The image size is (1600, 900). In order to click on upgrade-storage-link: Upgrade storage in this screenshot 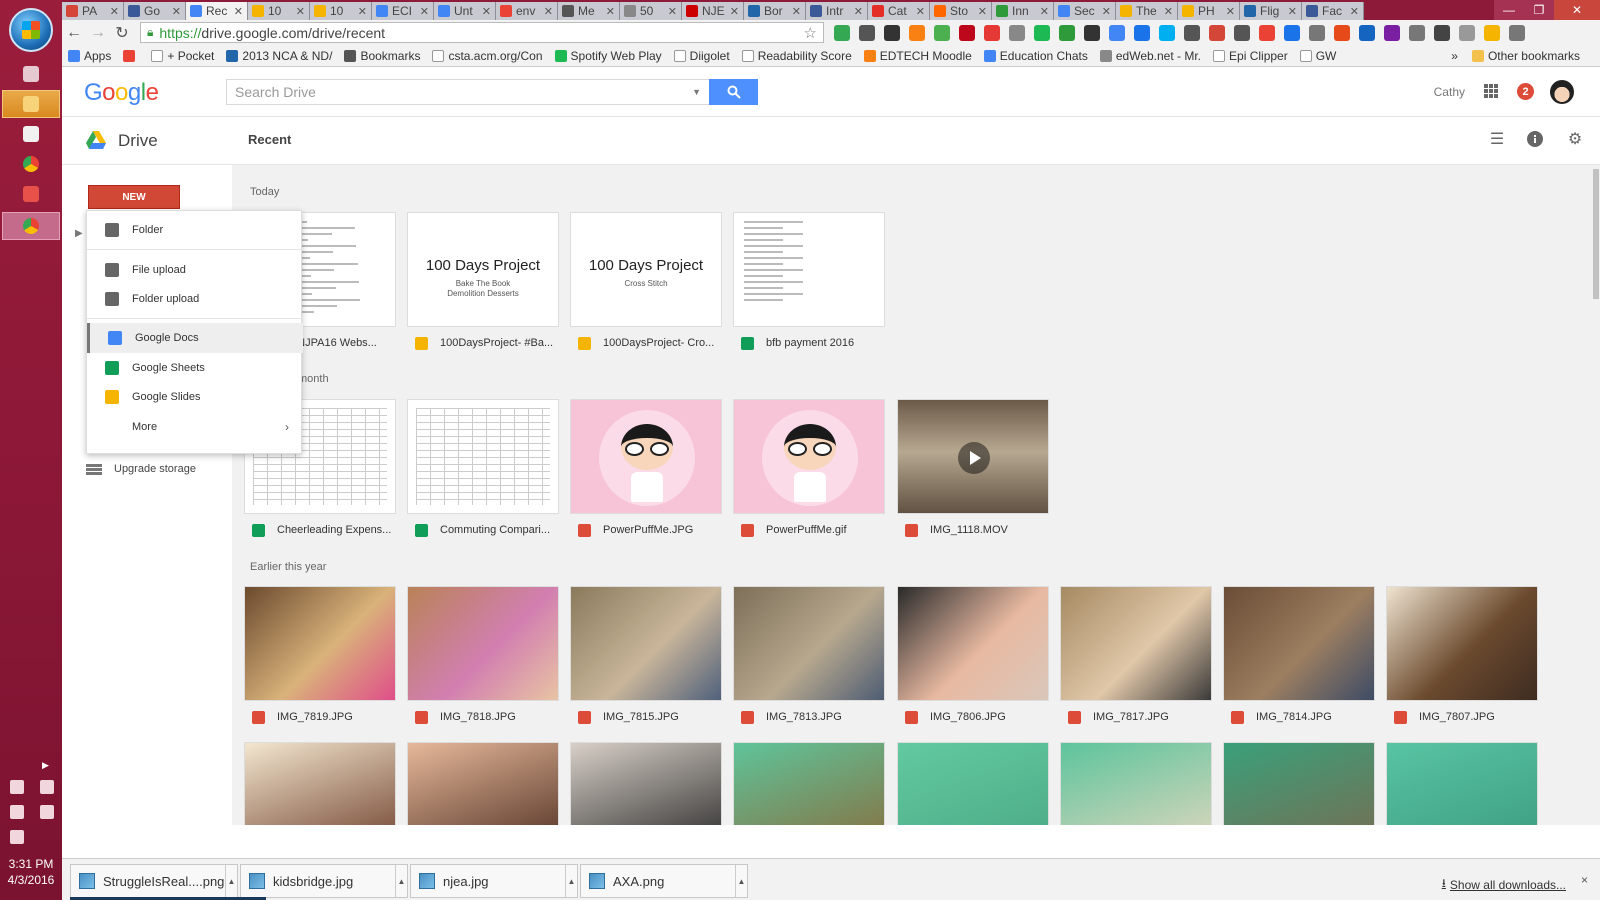, I will do `click(141, 469)`.